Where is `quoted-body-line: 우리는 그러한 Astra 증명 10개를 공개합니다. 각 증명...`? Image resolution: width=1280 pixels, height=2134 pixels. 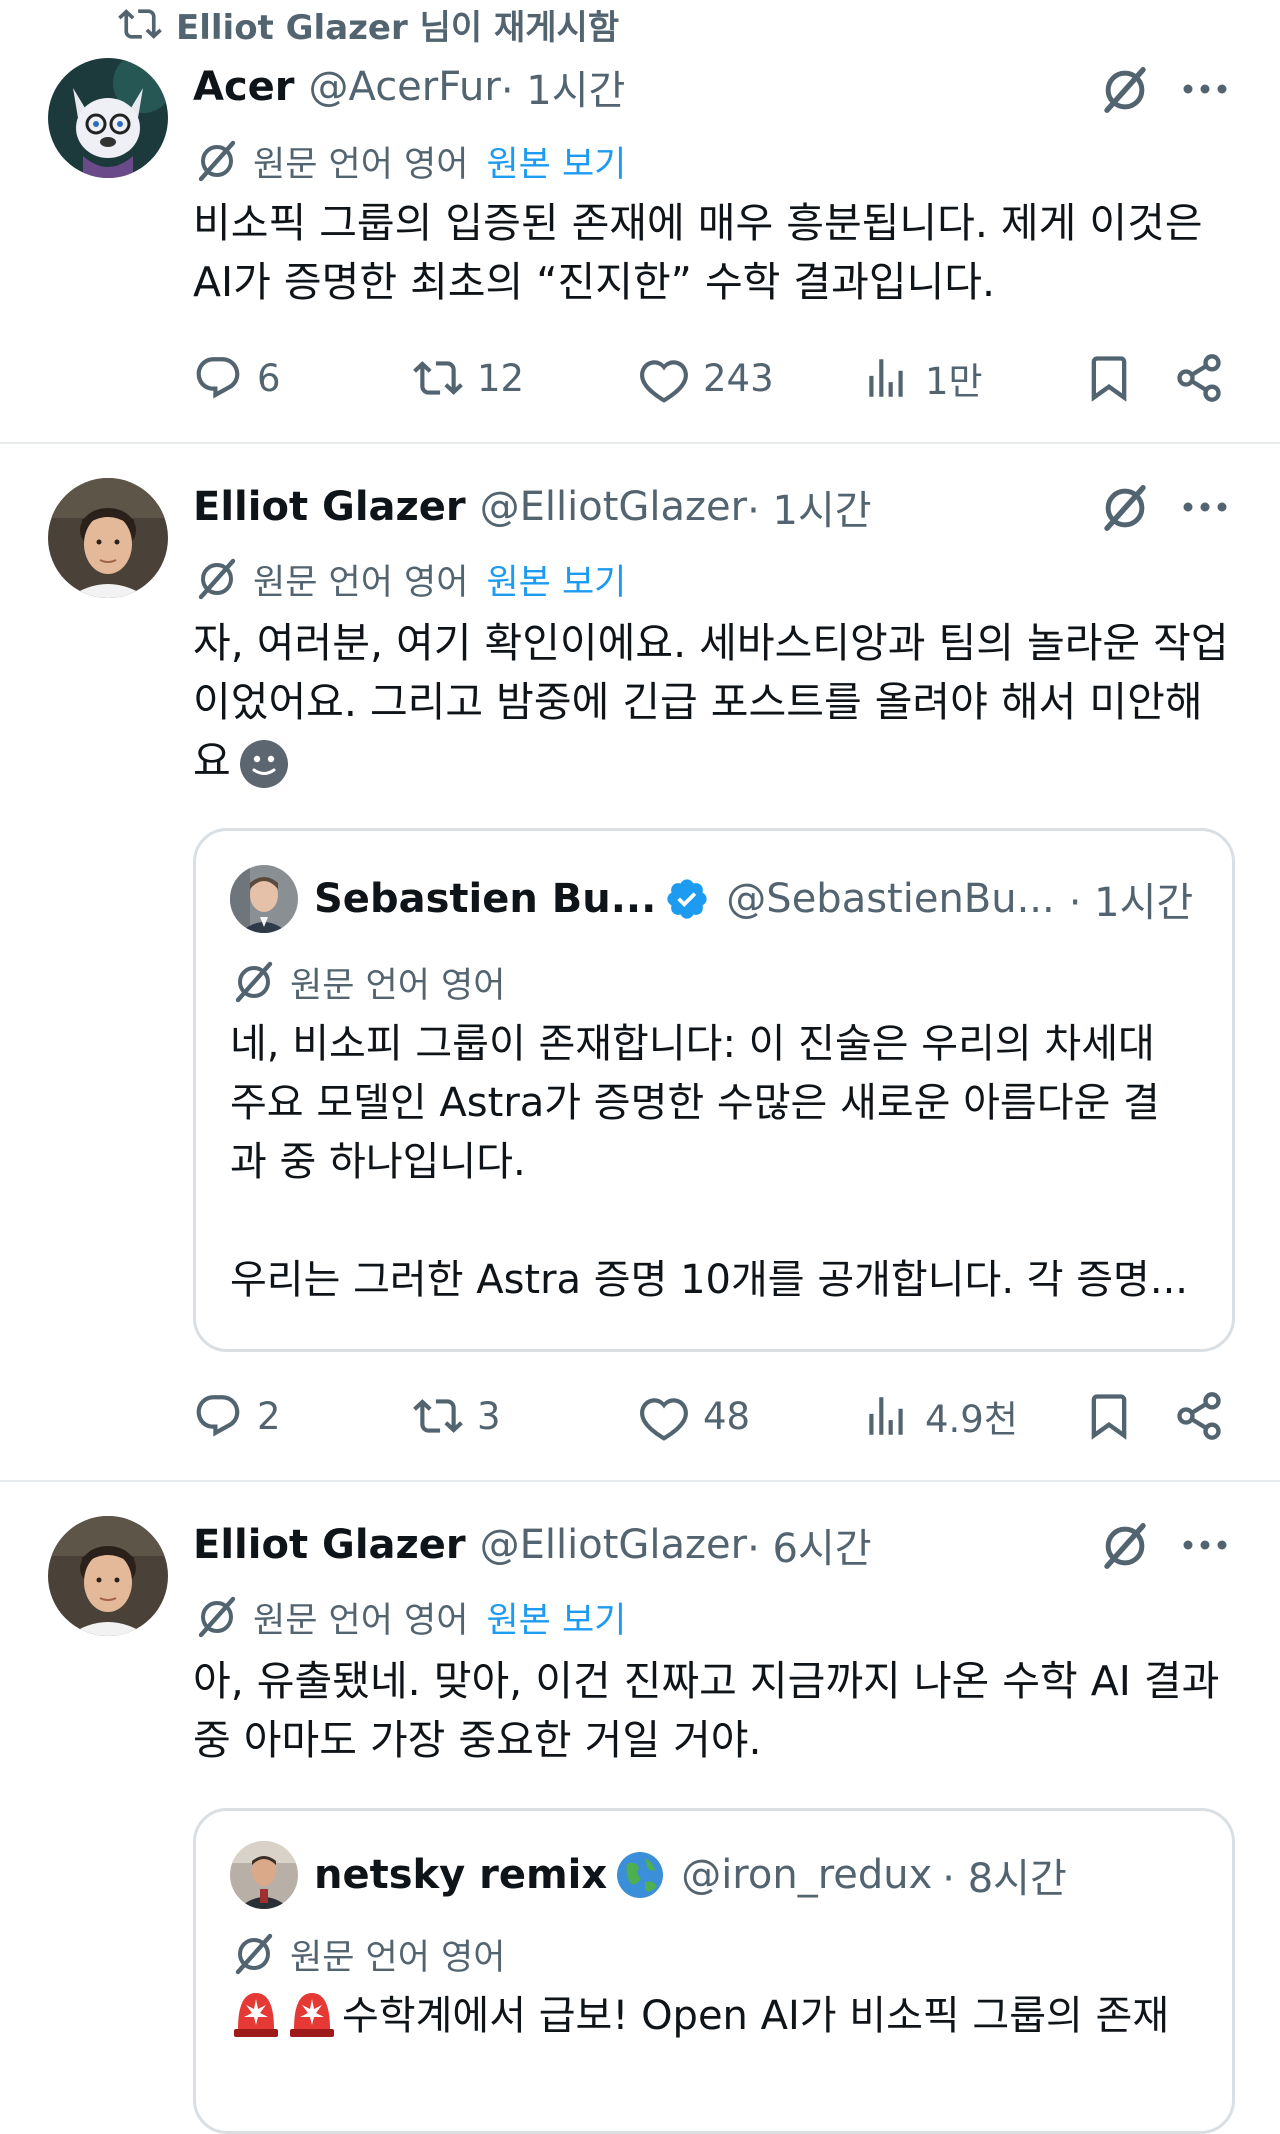
quoted-body-line: 우리는 그러한 Astra 증명 10개를 공개합니다. 각 증명... is located at coordinates (709, 1280).